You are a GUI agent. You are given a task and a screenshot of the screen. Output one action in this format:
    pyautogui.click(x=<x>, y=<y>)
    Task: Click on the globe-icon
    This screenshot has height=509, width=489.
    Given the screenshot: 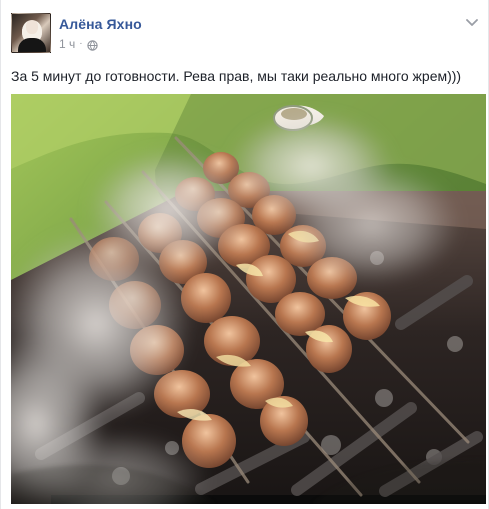 What is the action you would take?
    pyautogui.click(x=92, y=45)
    